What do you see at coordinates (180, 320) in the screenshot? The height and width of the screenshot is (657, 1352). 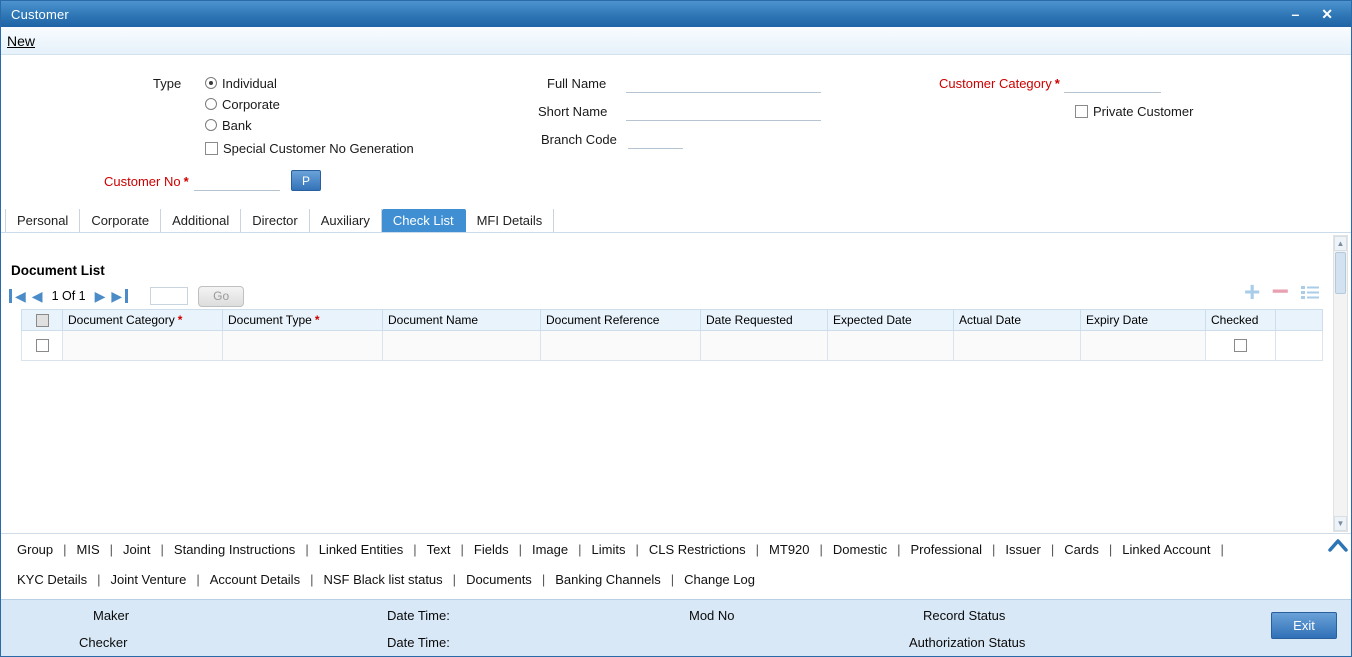 I see `column-document-category-required: *` at bounding box center [180, 320].